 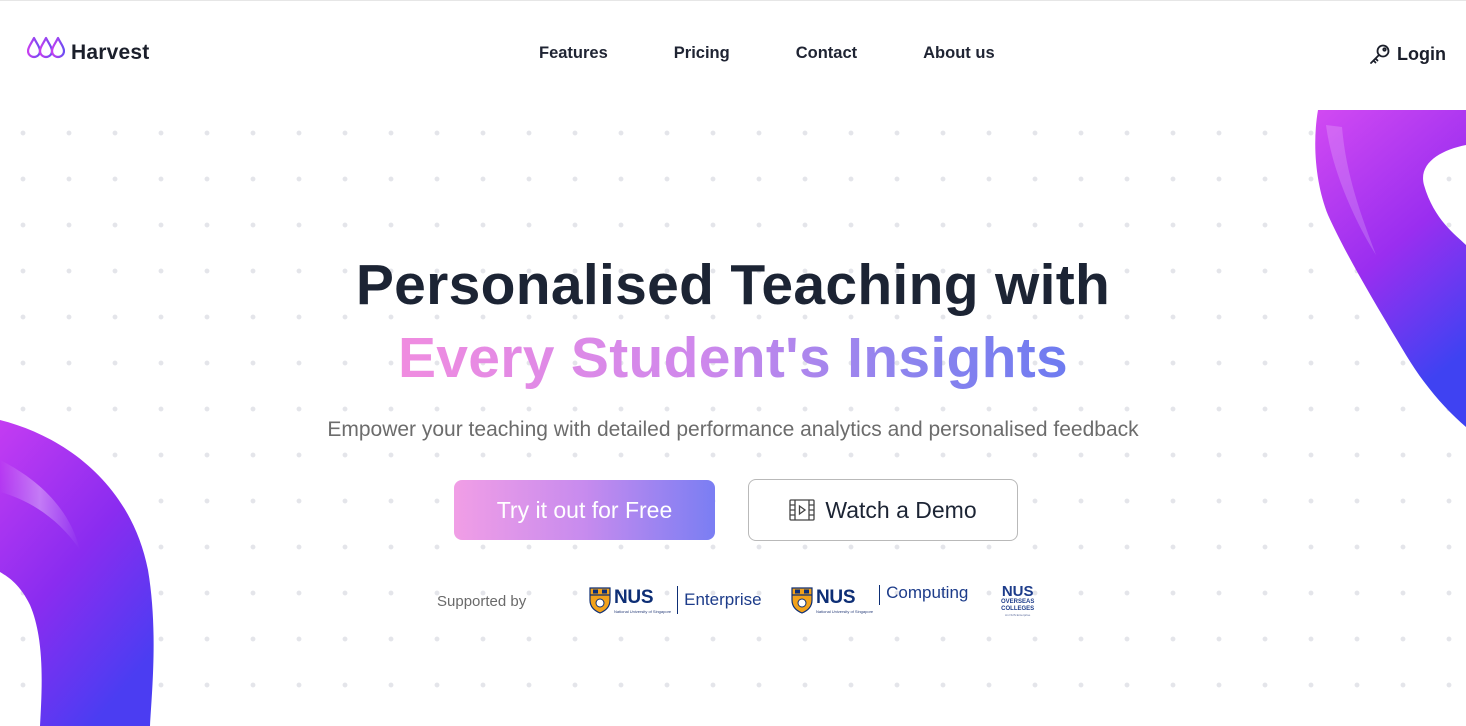 What do you see at coordinates (110, 52) in the screenshot?
I see `brand-name: Harvest` at bounding box center [110, 52].